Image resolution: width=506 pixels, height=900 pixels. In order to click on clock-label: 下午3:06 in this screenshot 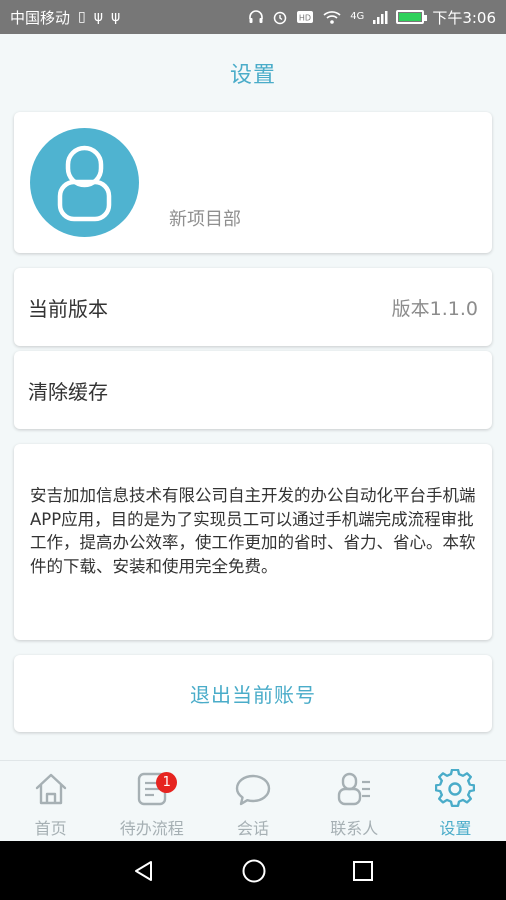, I will do `click(464, 17)`.